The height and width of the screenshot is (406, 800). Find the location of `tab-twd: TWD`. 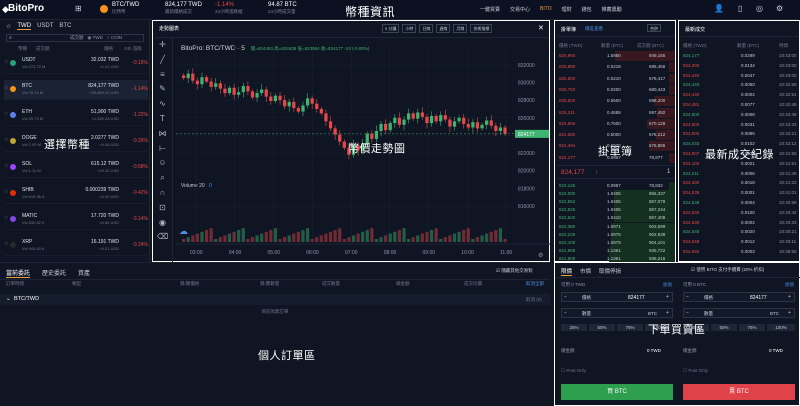

tab-twd: TWD is located at coordinates (24, 26).